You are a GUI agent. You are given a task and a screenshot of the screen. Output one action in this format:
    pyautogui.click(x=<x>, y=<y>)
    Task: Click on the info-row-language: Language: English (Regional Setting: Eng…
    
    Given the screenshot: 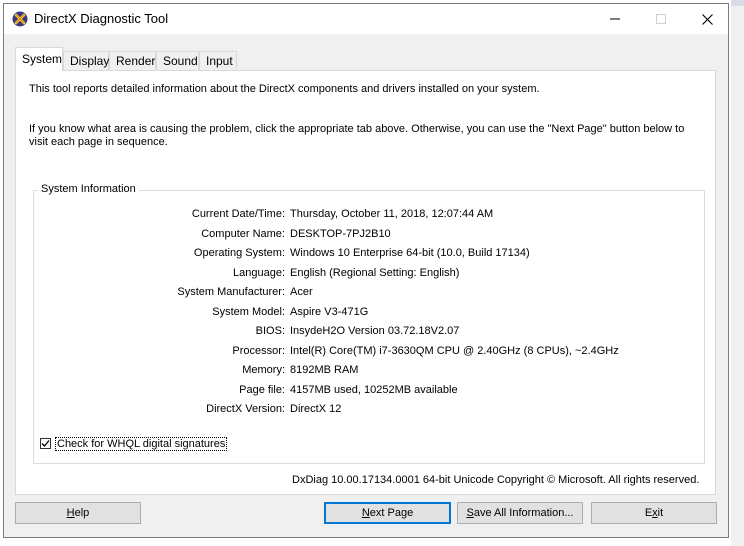 What is the action you would take?
    pyautogui.click(x=369, y=274)
    